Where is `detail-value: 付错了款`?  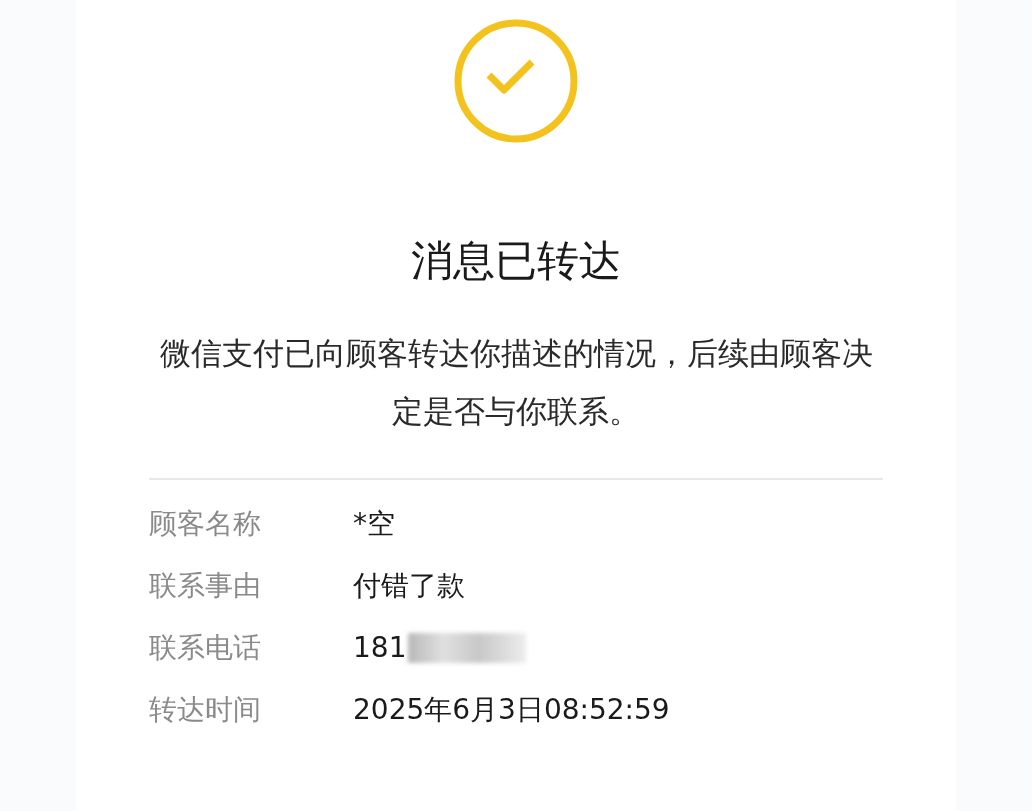 detail-value: 付错了款 is located at coordinates (409, 586).